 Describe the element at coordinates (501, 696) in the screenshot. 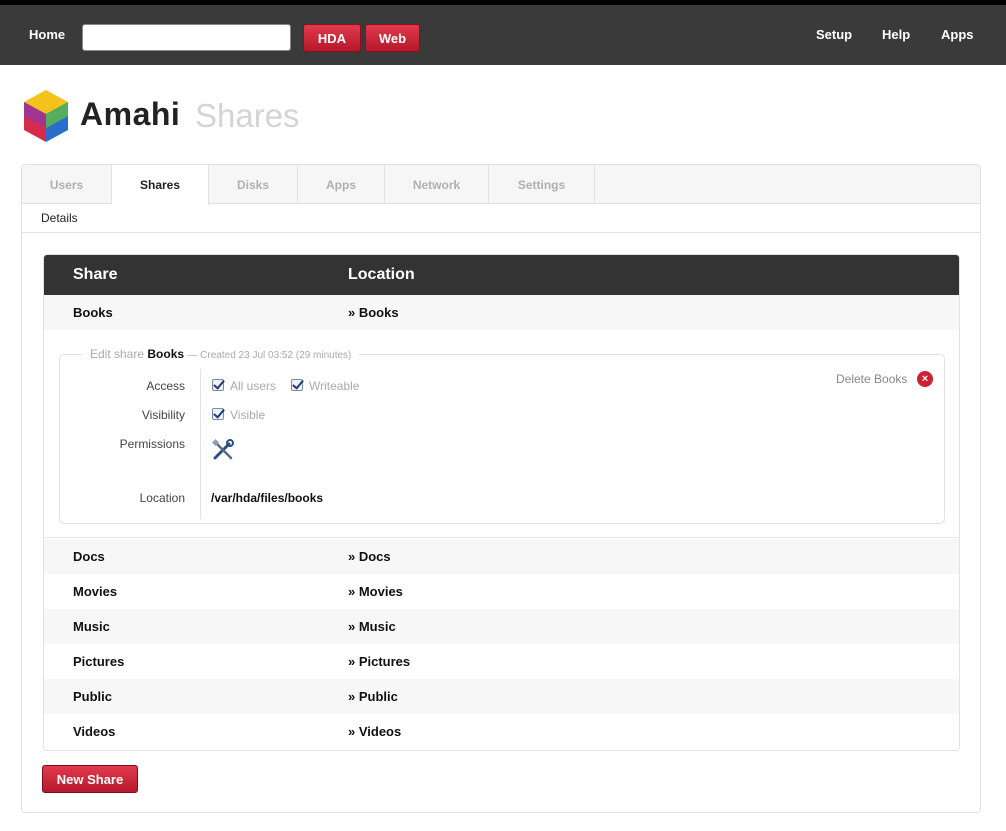

I see `table-row: Public » Public` at that location.